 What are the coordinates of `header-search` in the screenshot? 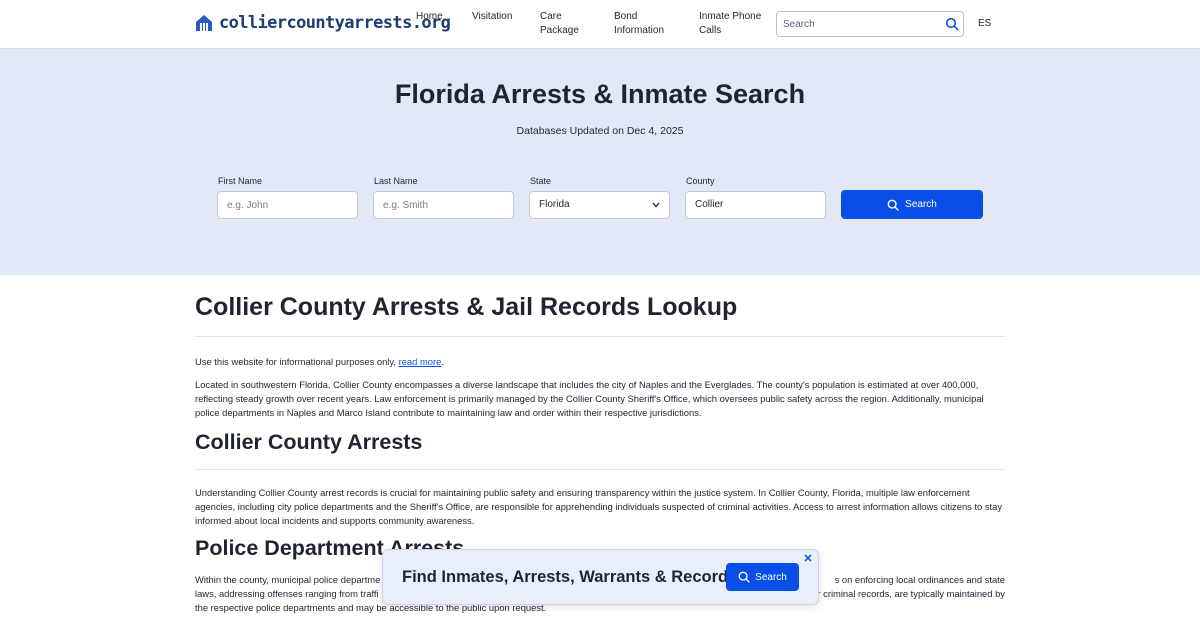 It's located at (870, 24).